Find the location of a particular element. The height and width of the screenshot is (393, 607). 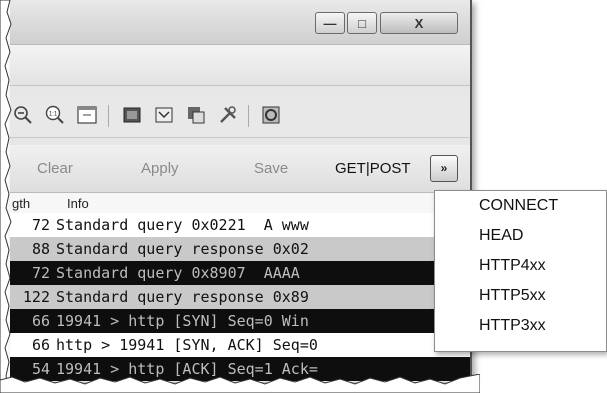

packet-info: http > 19941 [SYN, ACK] Seq=0 is located at coordinates (187, 345).